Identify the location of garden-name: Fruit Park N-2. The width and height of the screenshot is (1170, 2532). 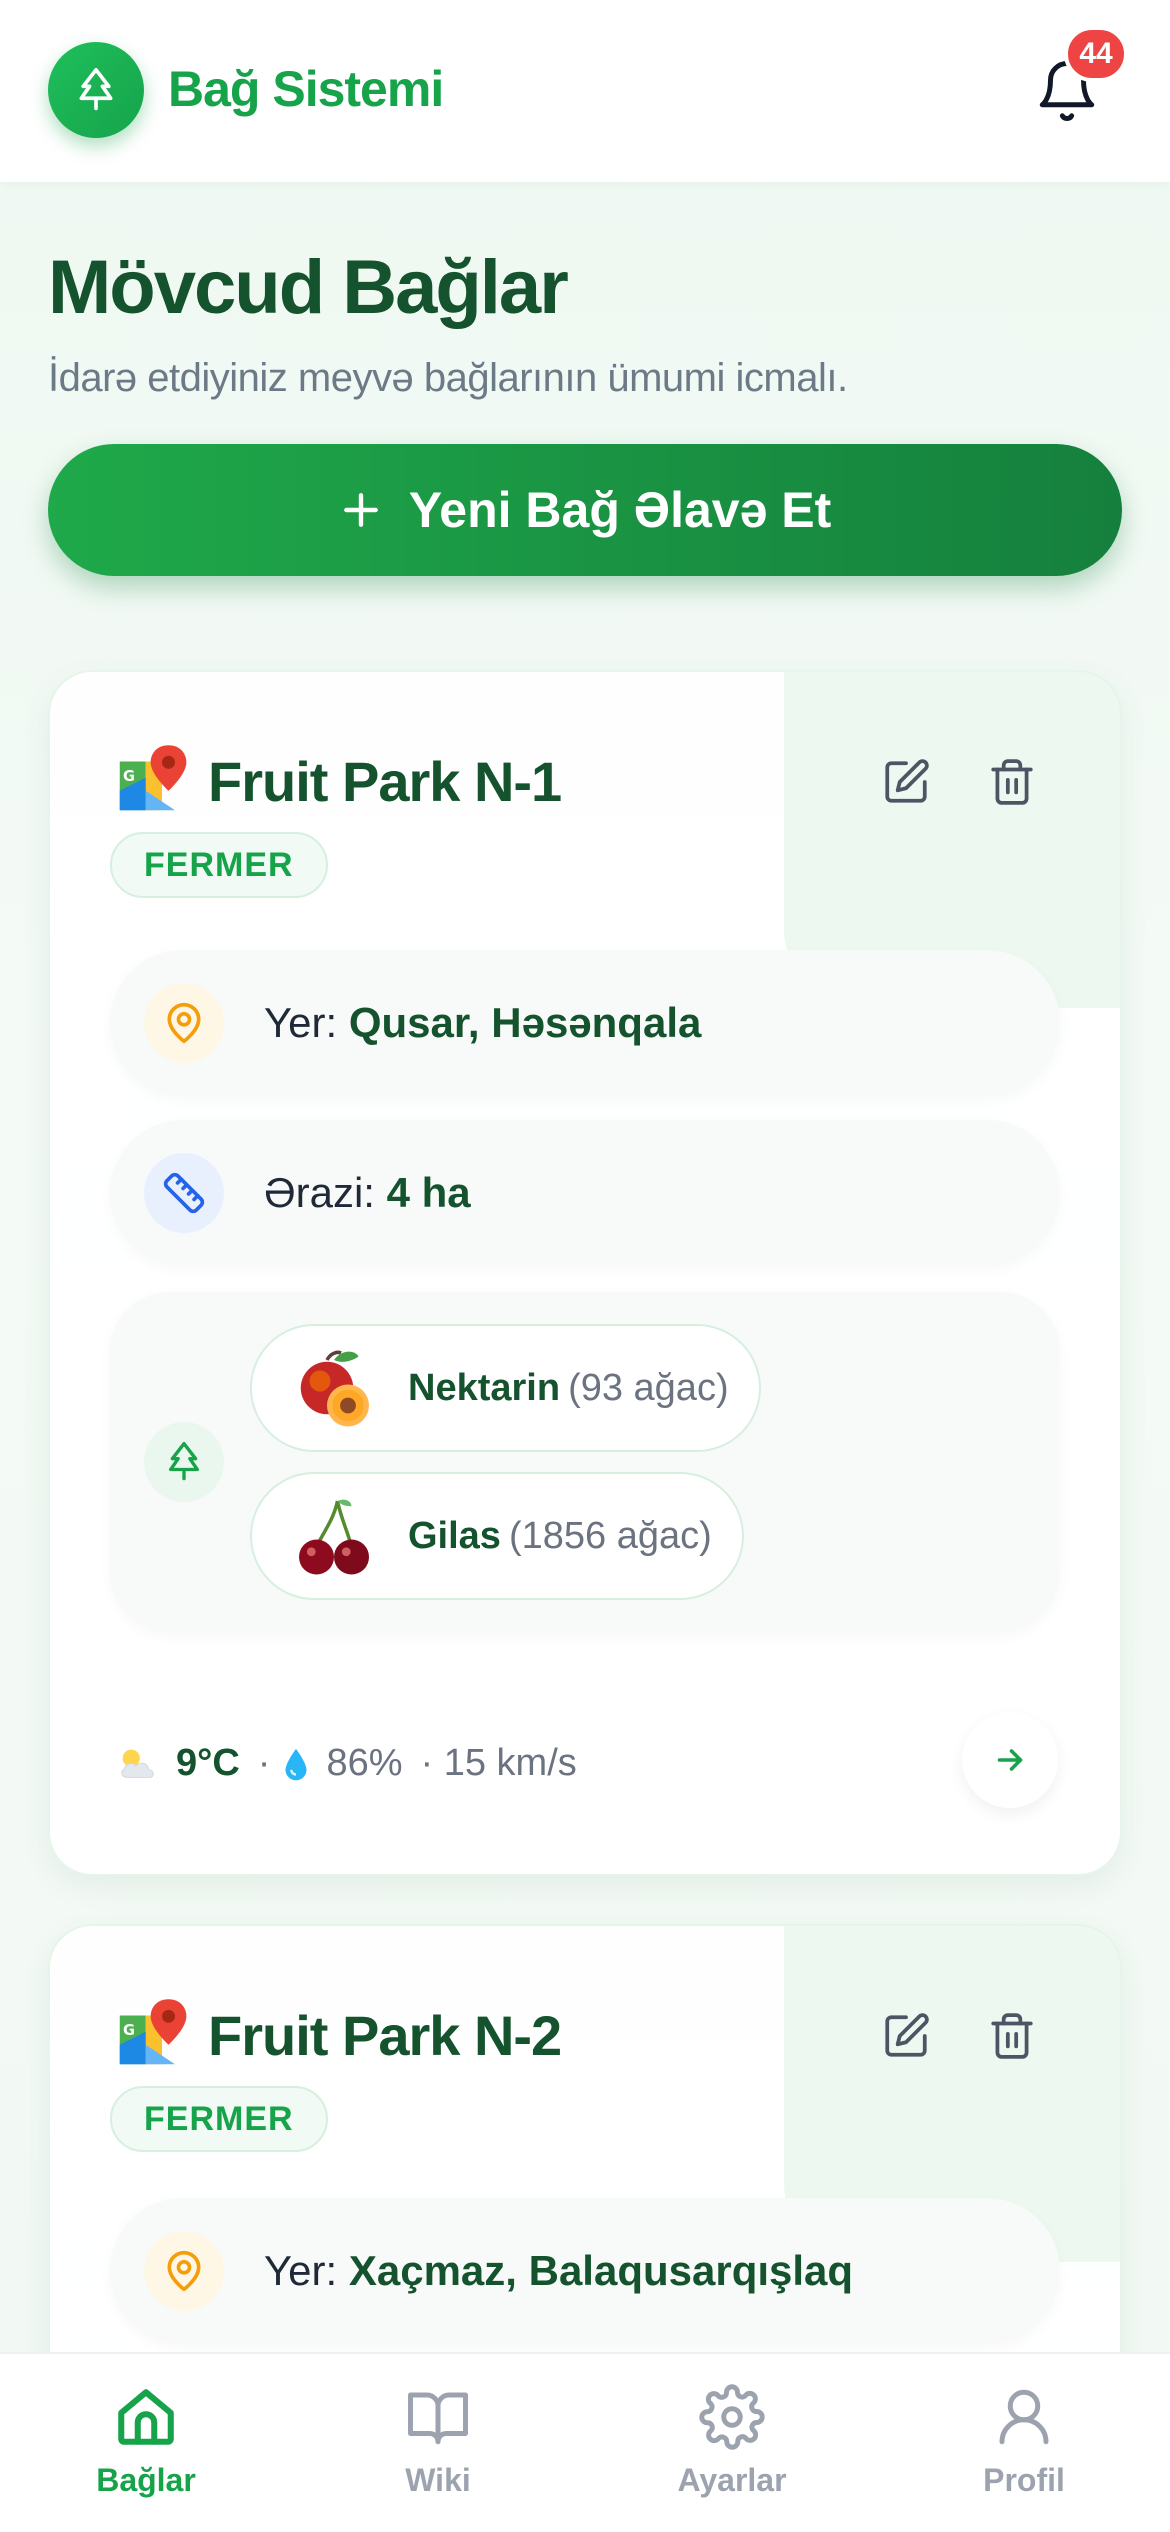
(385, 2035).